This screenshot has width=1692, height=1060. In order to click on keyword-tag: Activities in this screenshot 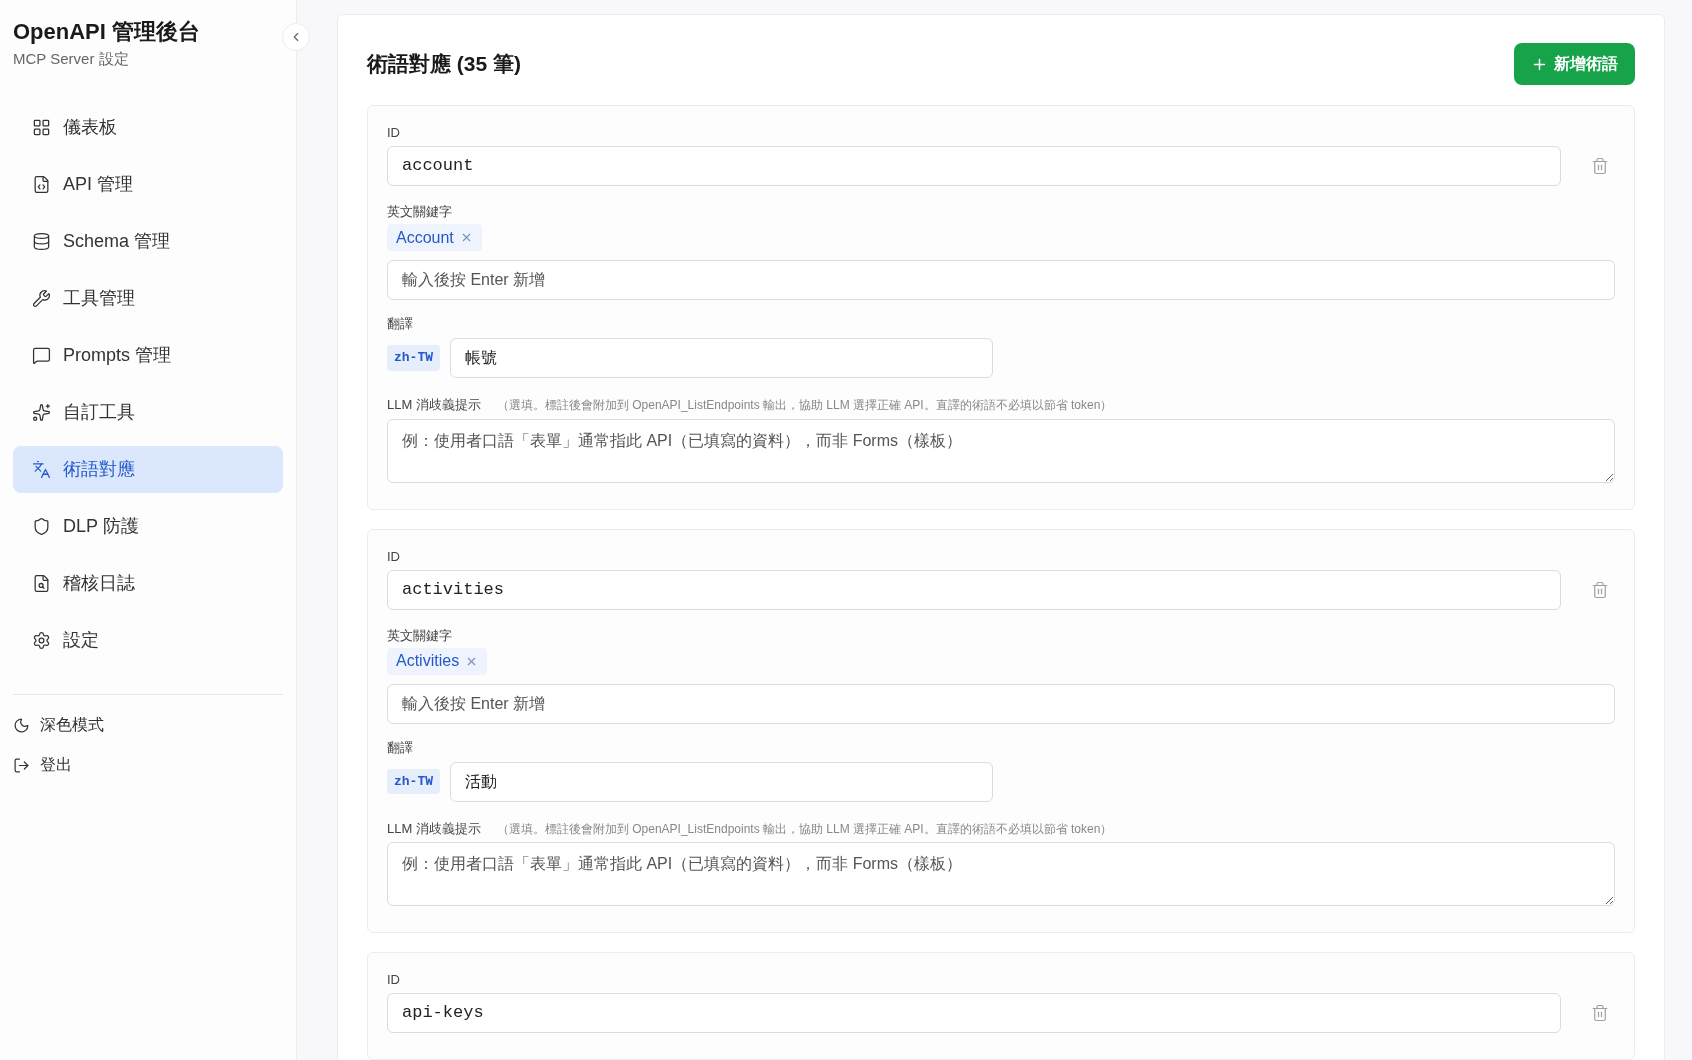, I will do `click(437, 661)`.